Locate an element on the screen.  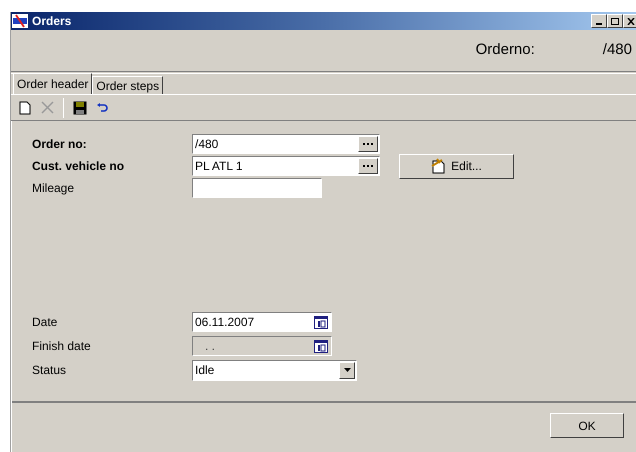
field-value: . . is located at coordinates (210, 346).